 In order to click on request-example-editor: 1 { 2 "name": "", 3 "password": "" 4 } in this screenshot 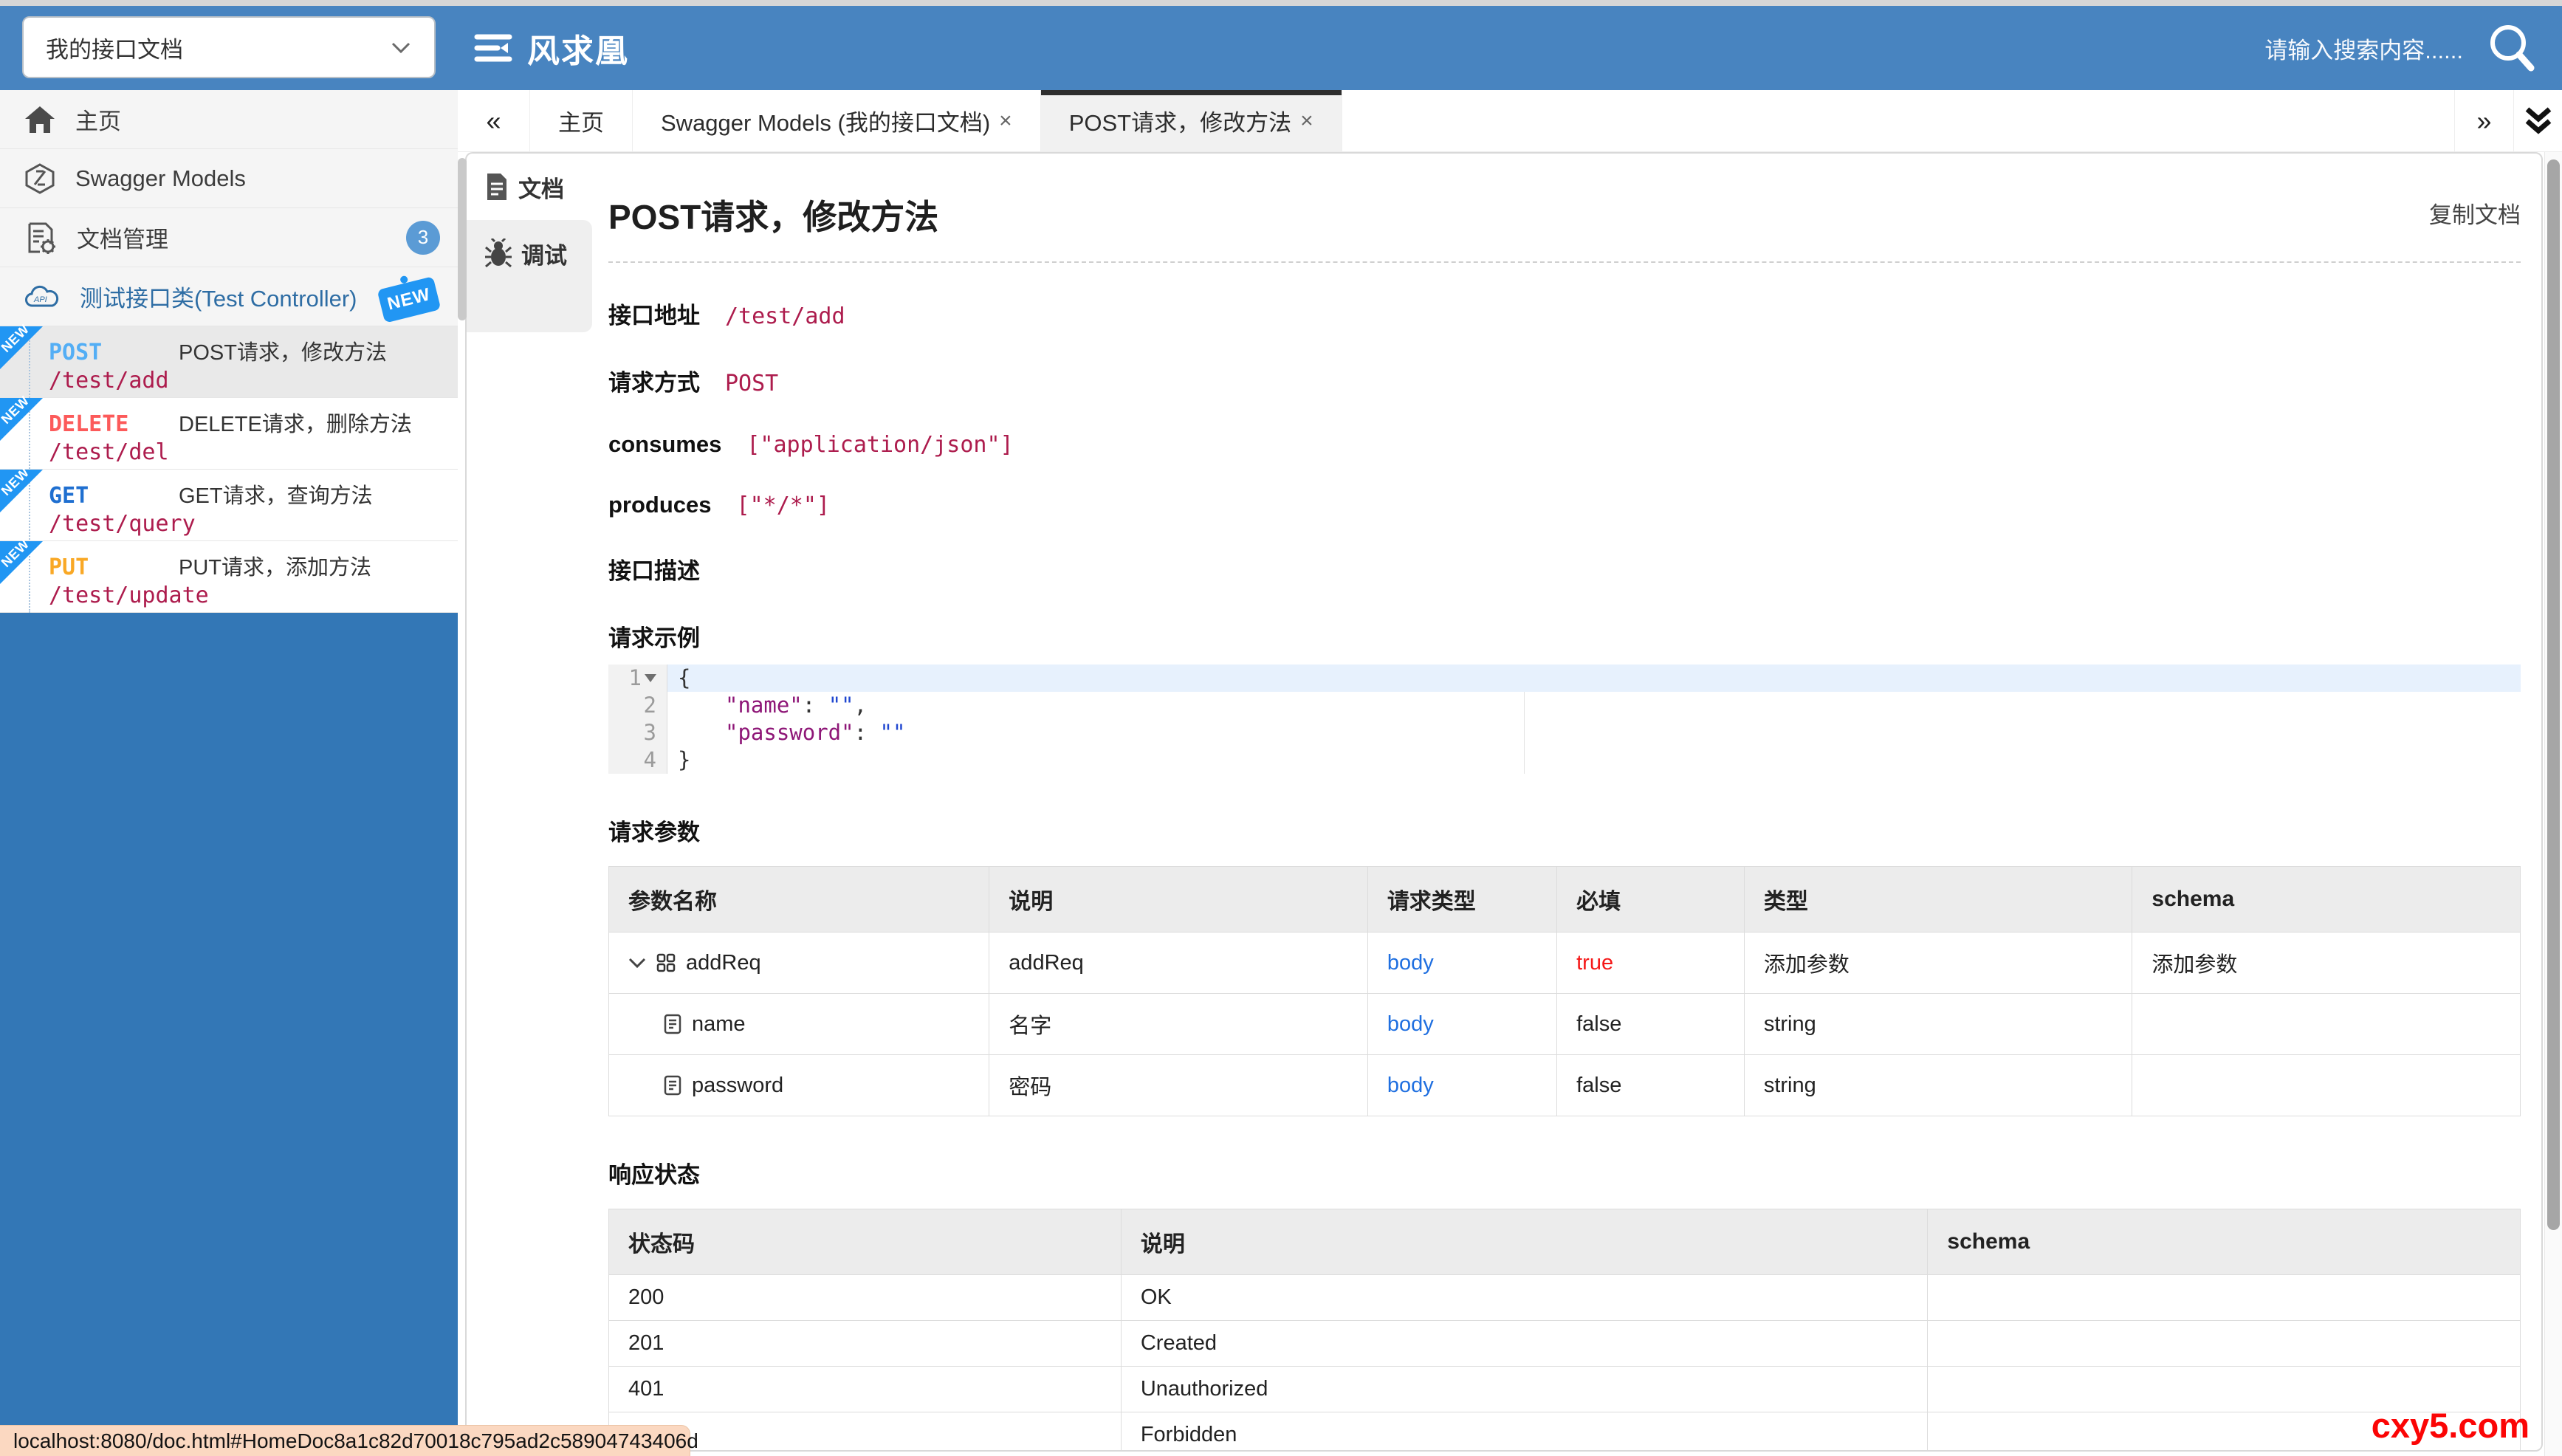, I will do `click(1564, 720)`.